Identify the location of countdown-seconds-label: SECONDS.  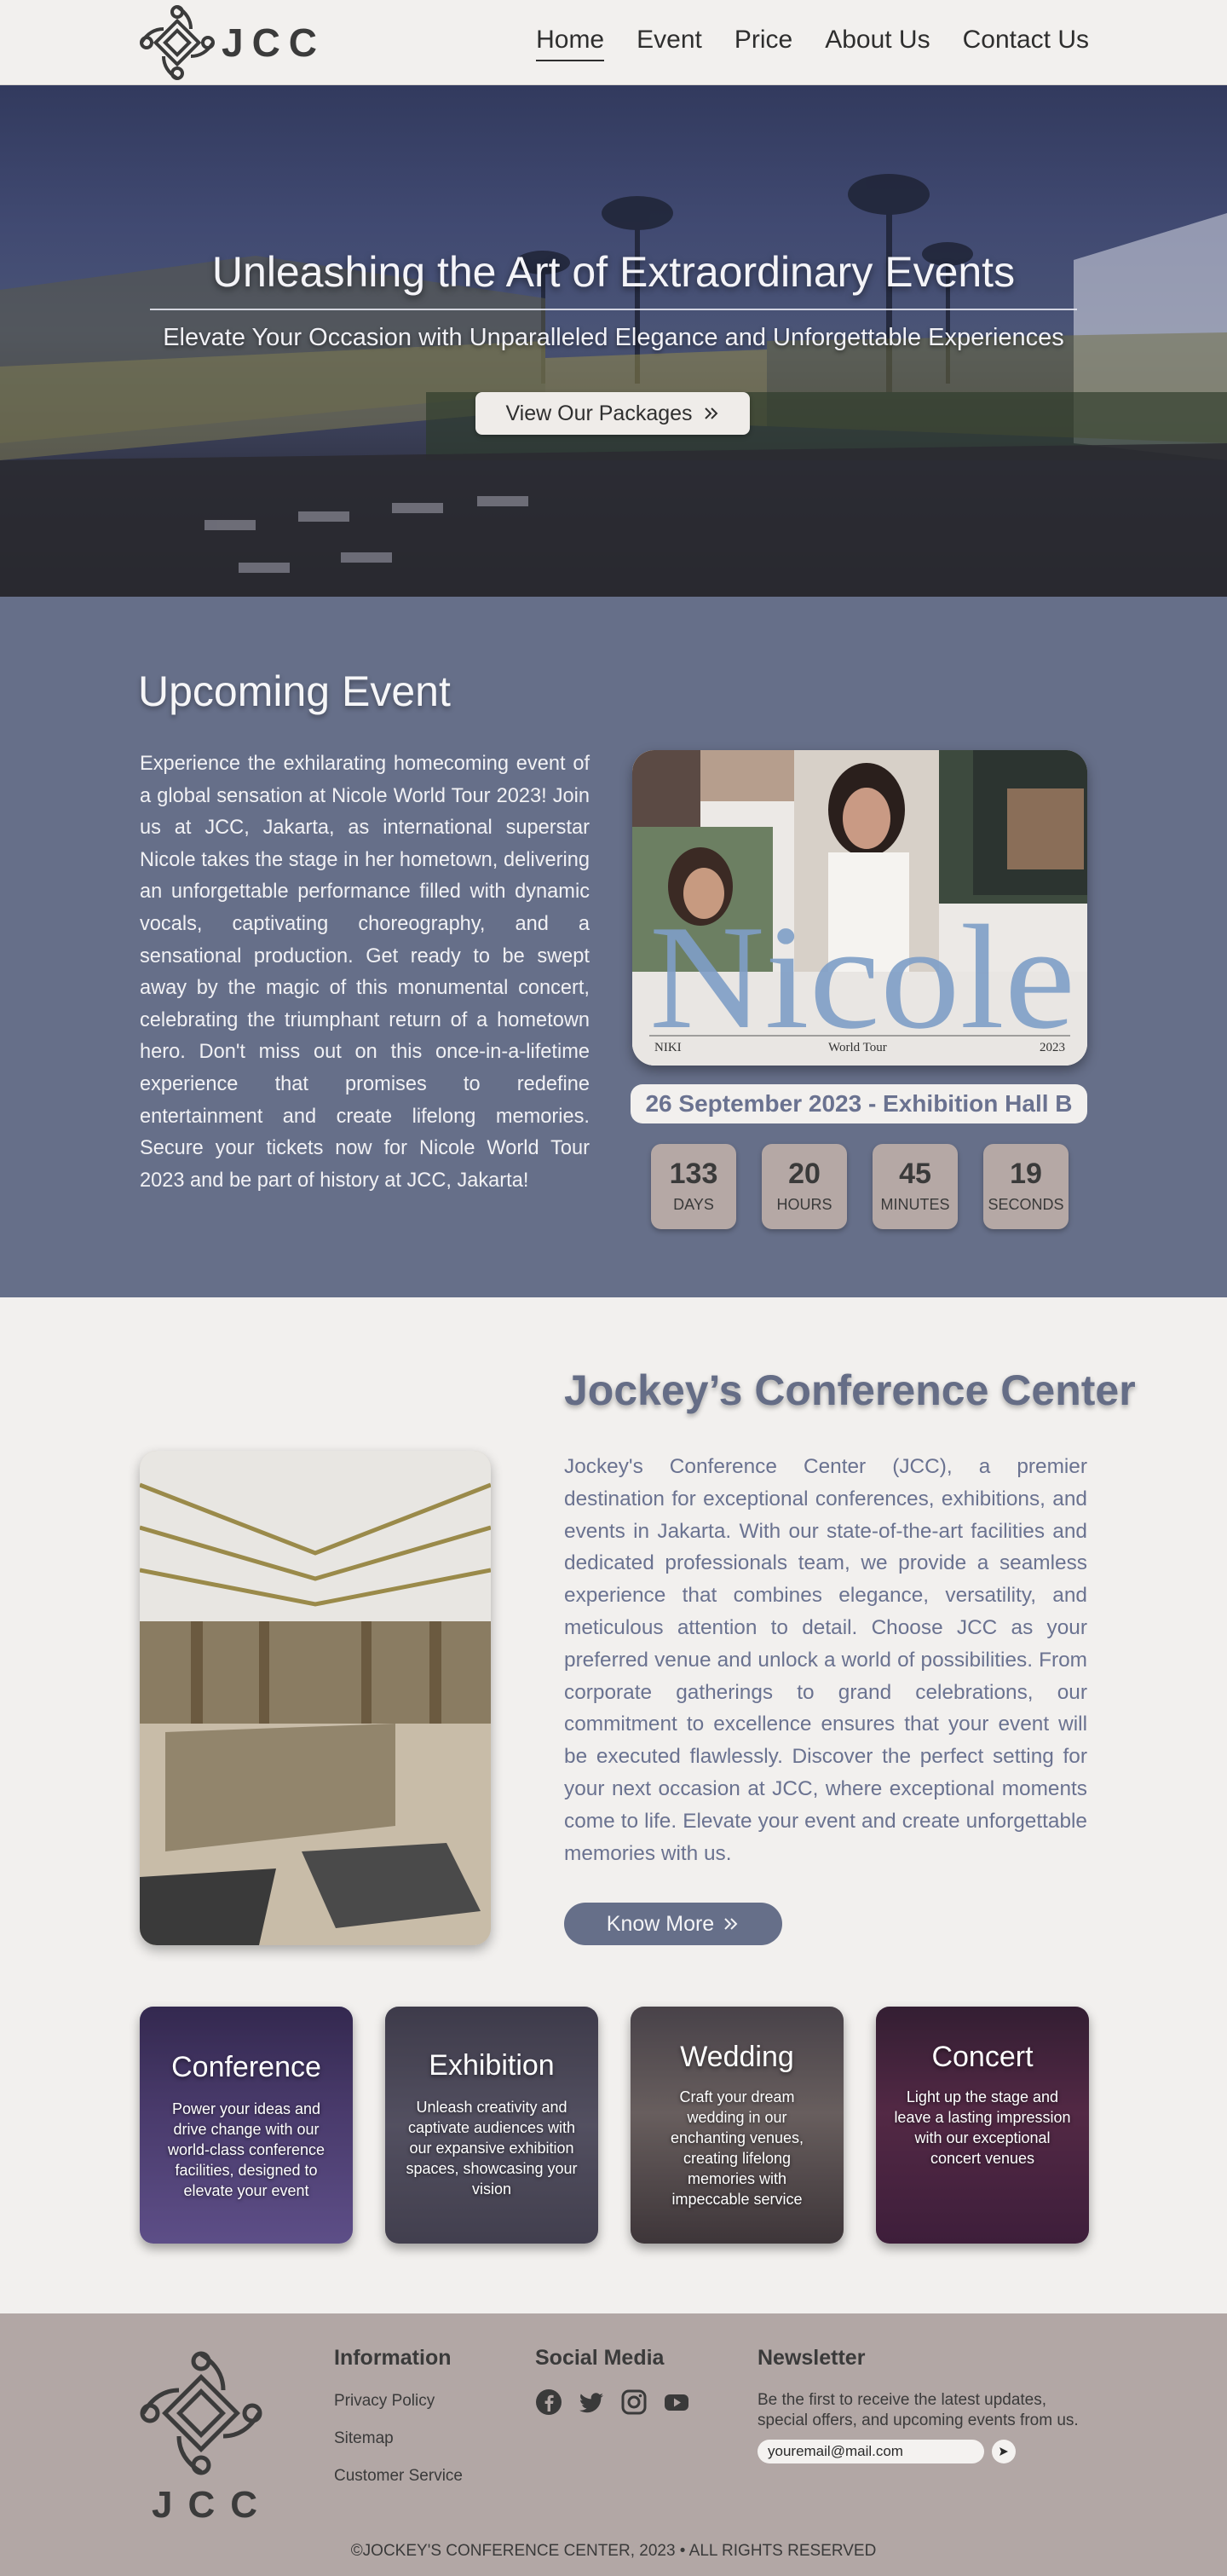
(1026, 1204).